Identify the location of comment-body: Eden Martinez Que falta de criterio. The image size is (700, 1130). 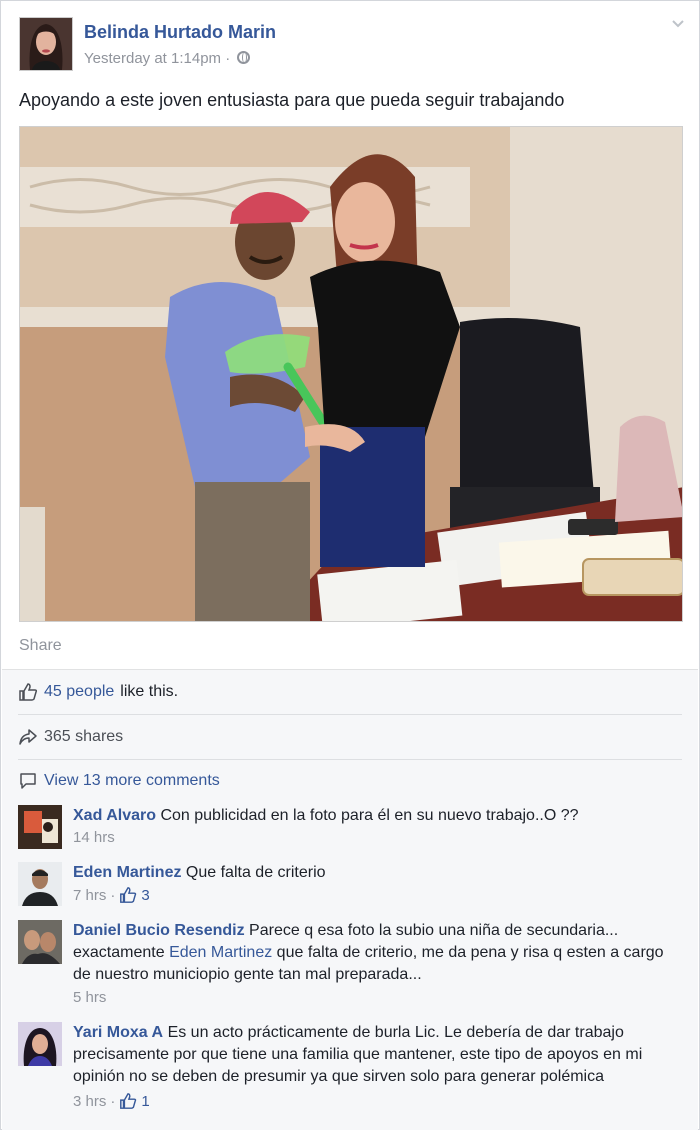
(378, 873).